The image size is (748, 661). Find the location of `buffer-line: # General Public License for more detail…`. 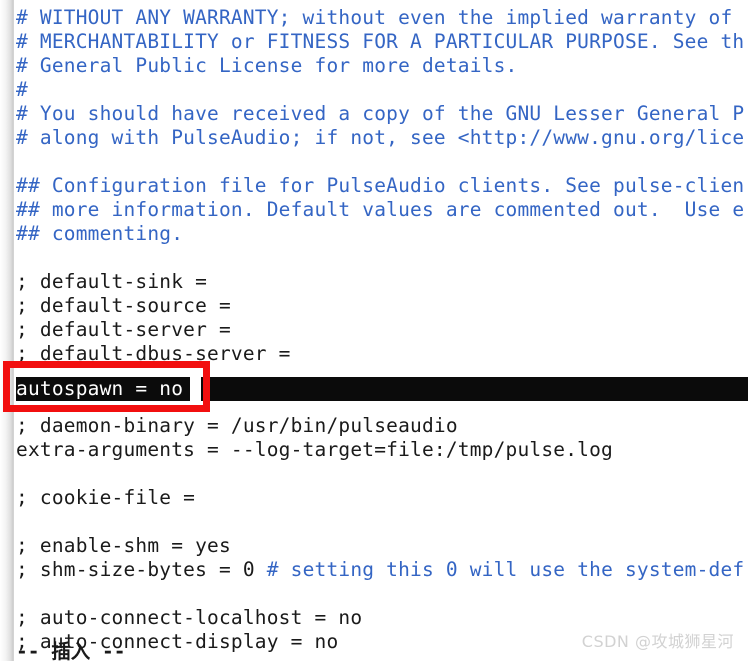

buffer-line: # General Public License for more detail… is located at coordinates (267, 65).